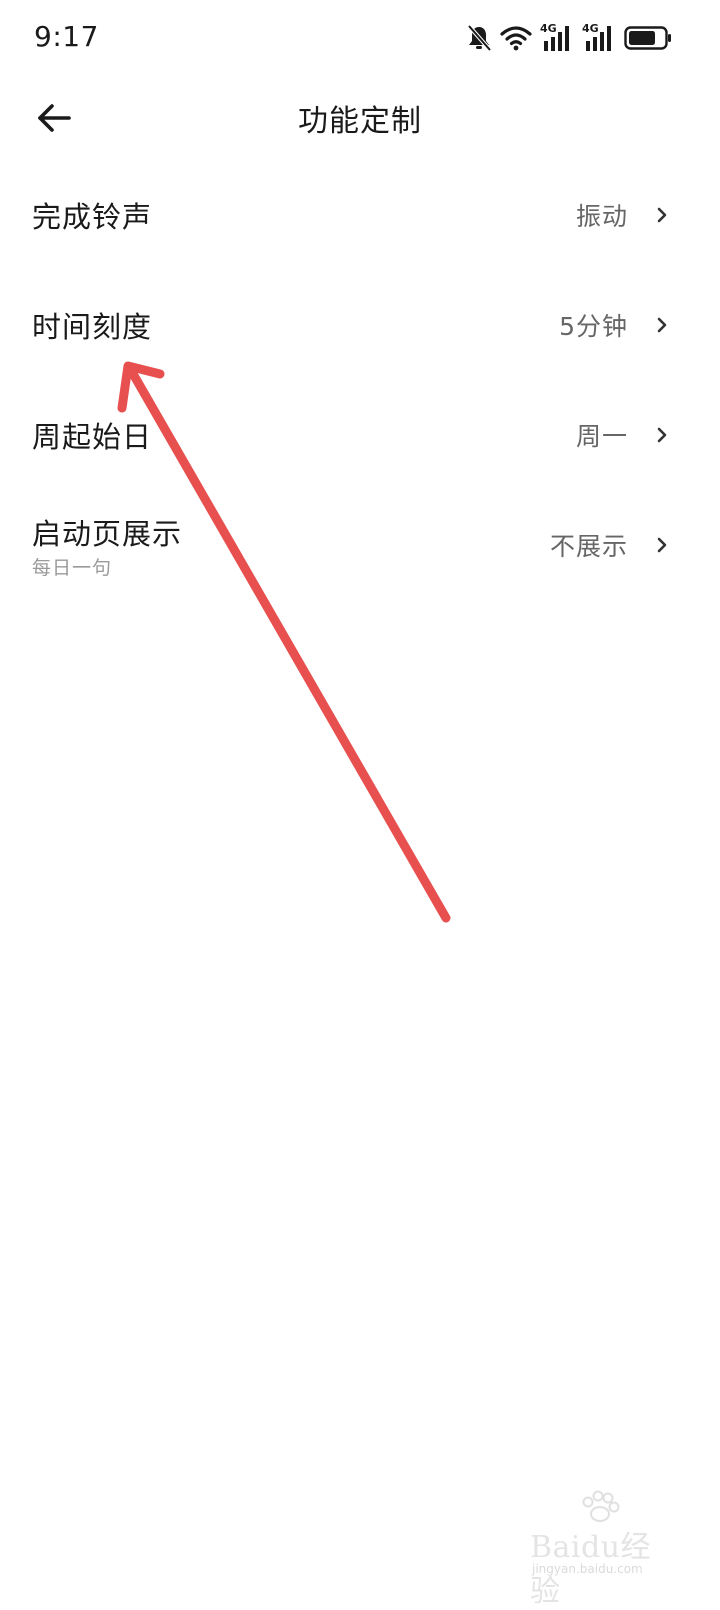  I want to click on setting-sublabel: 每日一句, so click(72, 568).